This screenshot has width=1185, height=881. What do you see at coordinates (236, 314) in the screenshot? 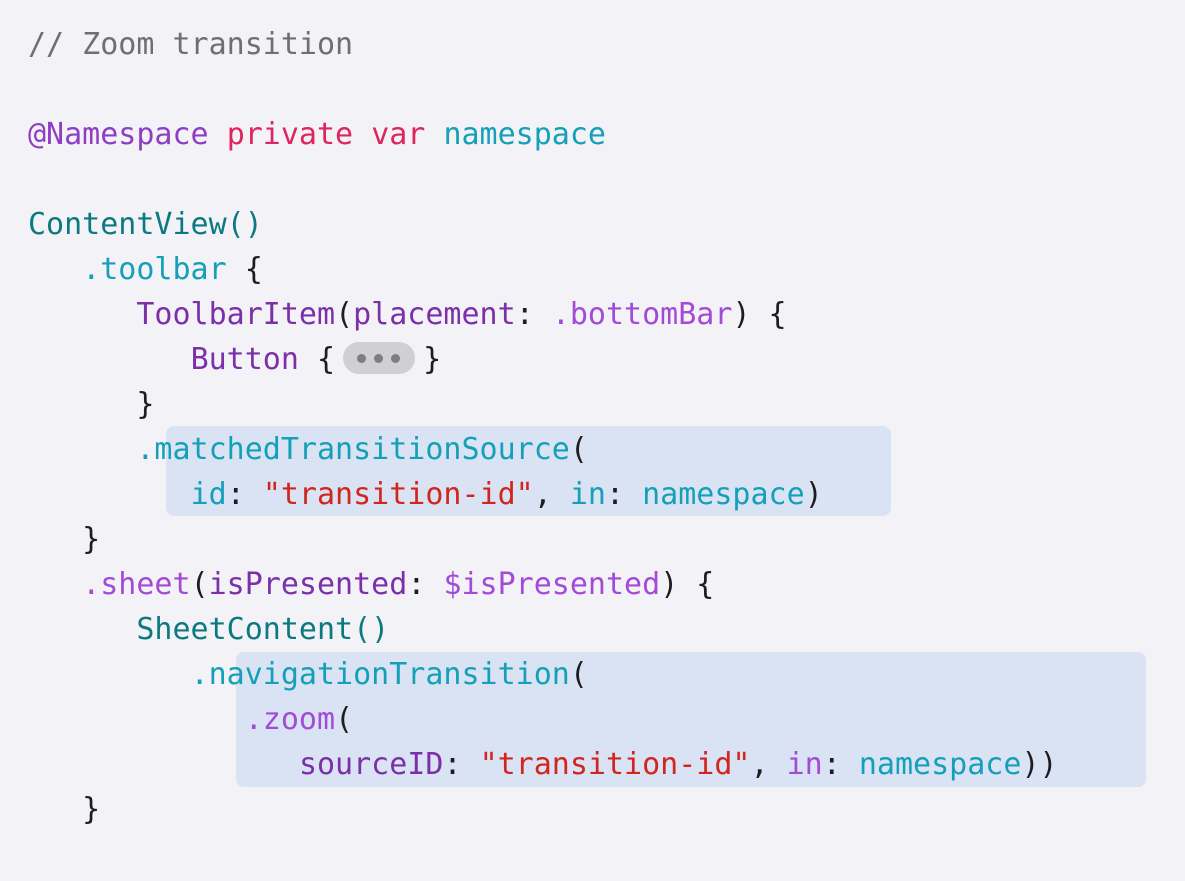
I see `type-toolbar-item: ToolbarItem` at bounding box center [236, 314].